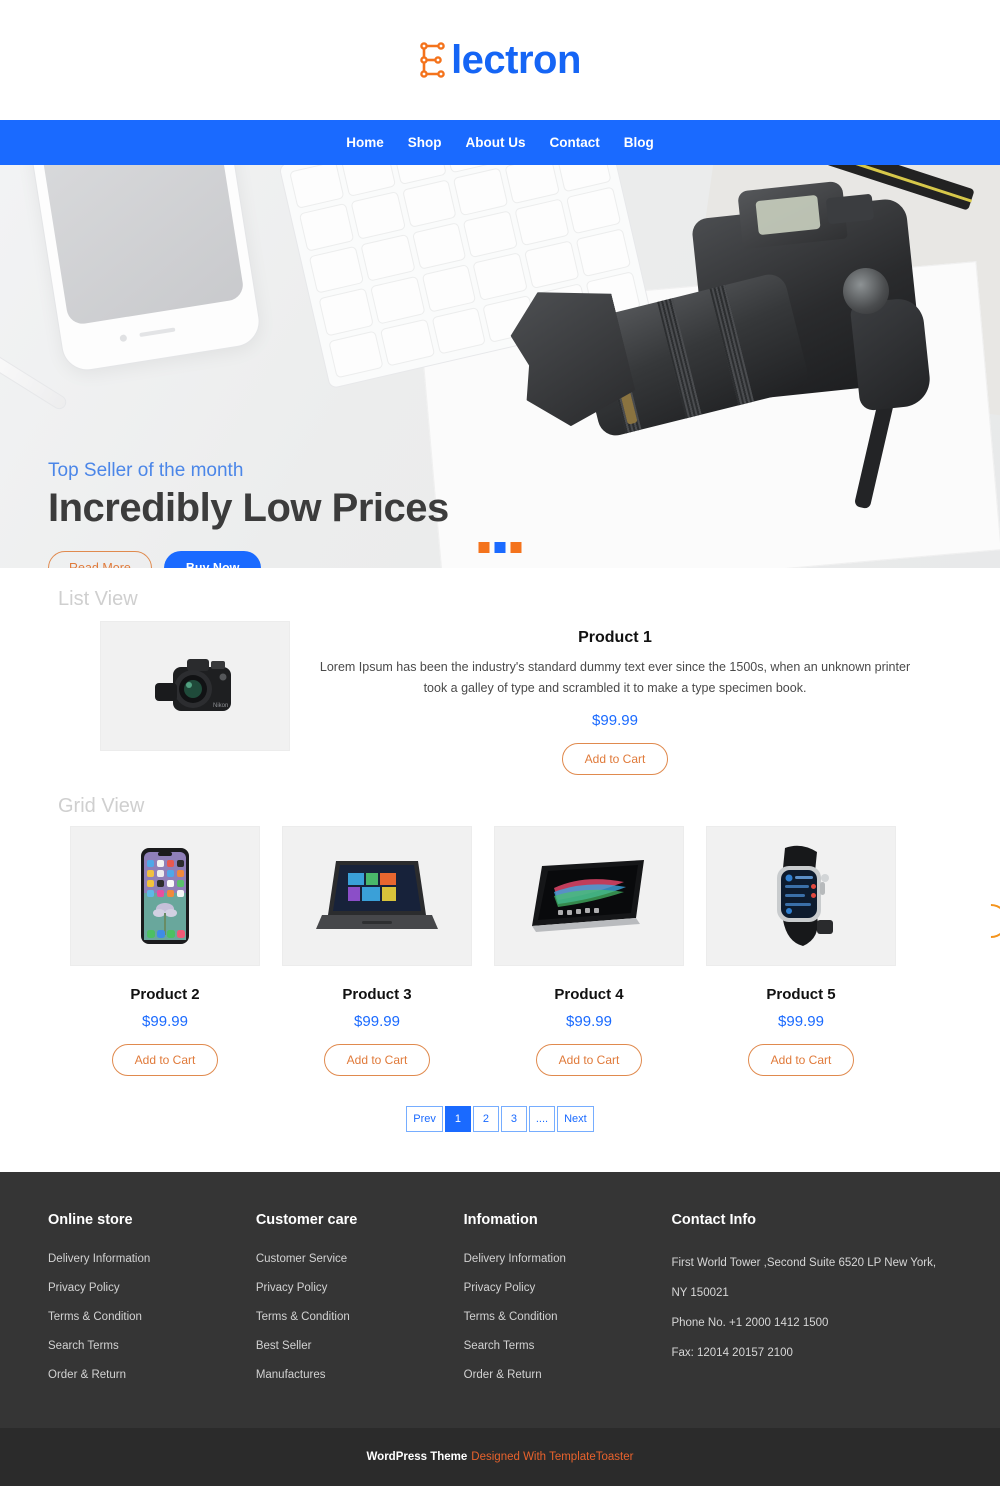  What do you see at coordinates (90, 1220) in the screenshot?
I see `footer-title-online-store: Online store` at bounding box center [90, 1220].